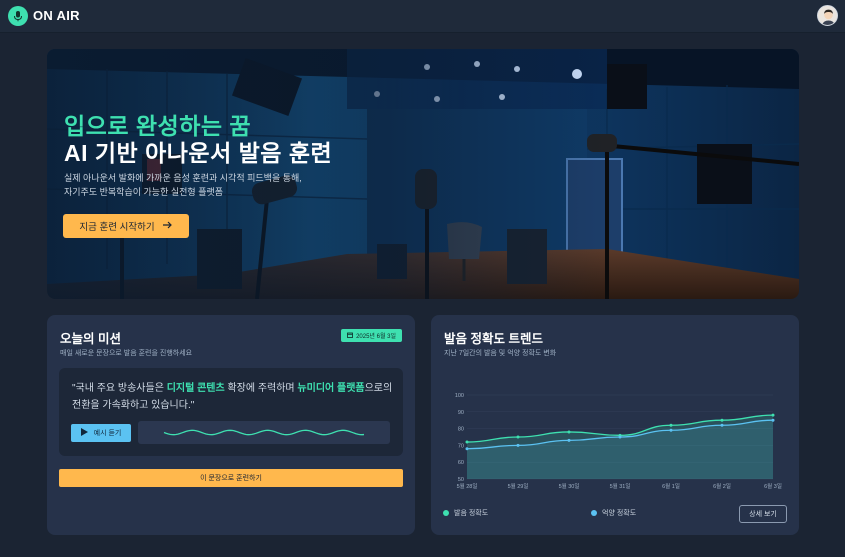  Describe the element at coordinates (461, 463) in the screenshot. I see `y-tick-label: 60` at that location.